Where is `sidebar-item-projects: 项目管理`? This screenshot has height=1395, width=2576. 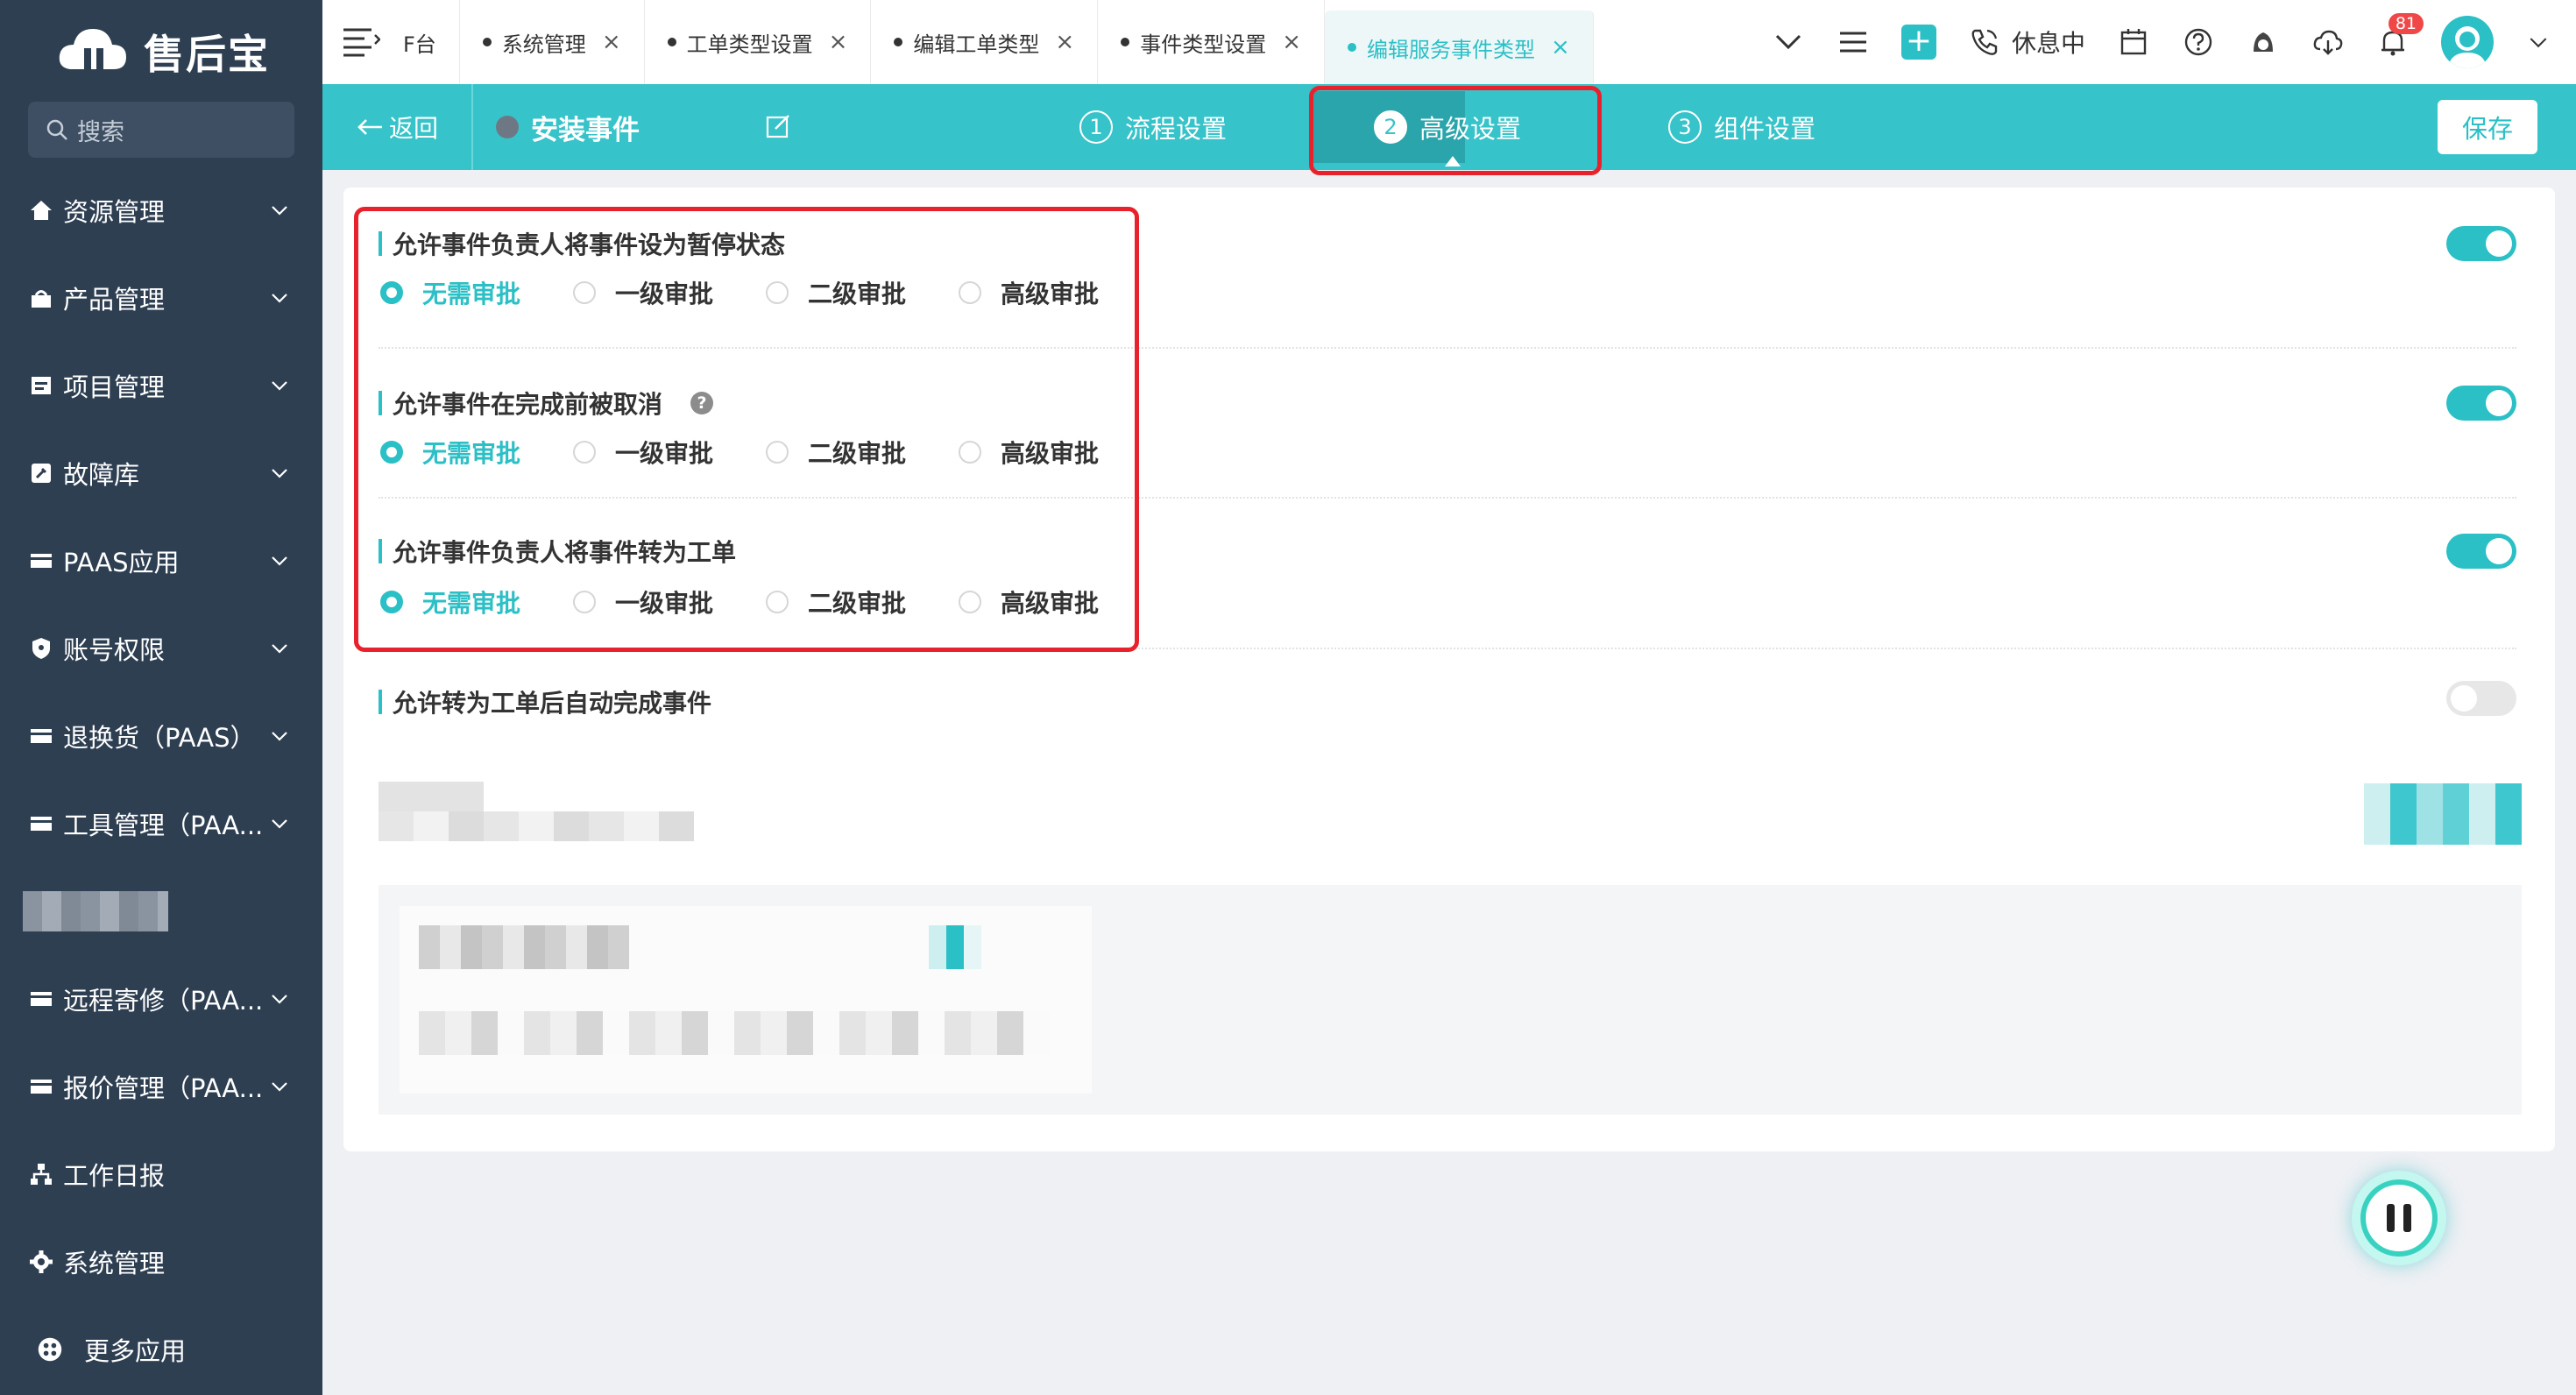
sidebar-item-projects: 项目管理 is located at coordinates (161, 385).